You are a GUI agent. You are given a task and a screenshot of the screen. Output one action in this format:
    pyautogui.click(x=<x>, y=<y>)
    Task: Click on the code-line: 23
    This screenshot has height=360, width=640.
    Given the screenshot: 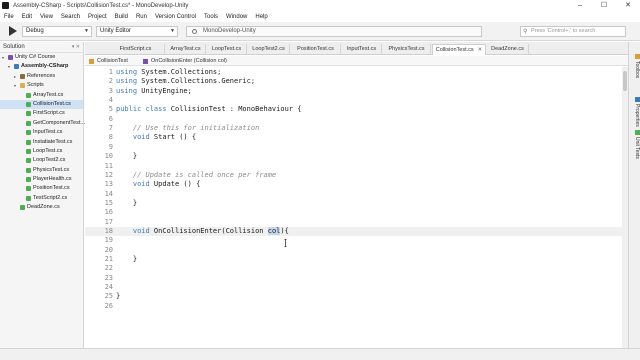 What is the action you would take?
    pyautogui.click(x=353, y=278)
    